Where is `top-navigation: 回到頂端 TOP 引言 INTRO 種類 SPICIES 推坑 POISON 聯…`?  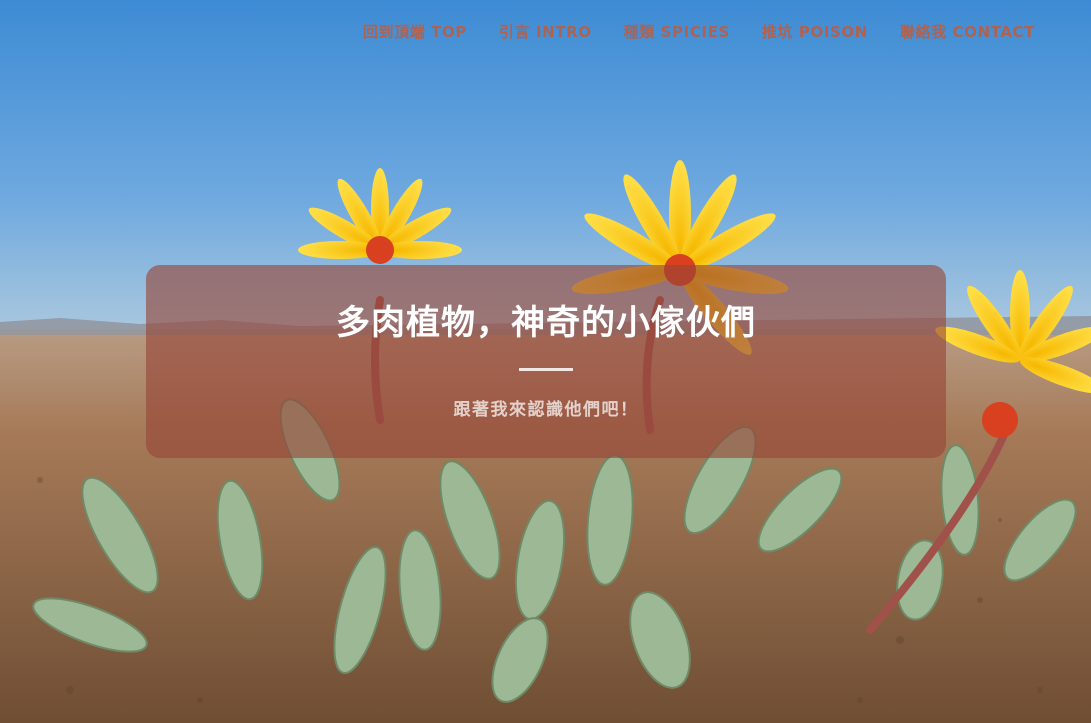
top-navigation: 回到頂端 TOP 引言 INTRO 種類 SPICIES 推坑 POISON 聯… is located at coordinates (545, 31).